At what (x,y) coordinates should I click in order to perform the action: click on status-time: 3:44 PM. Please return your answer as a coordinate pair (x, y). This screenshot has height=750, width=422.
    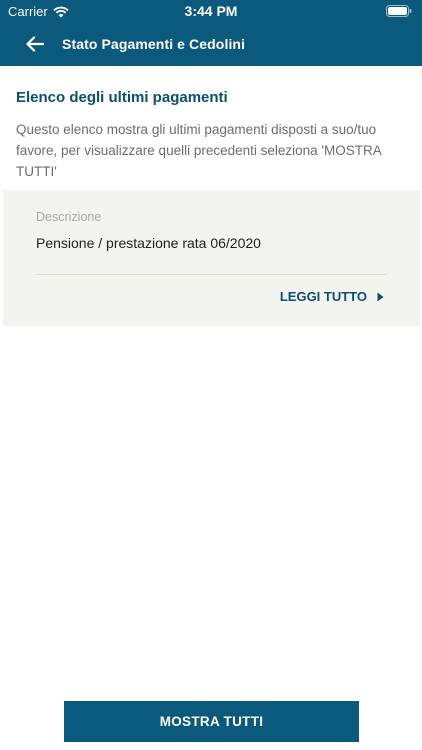
    Looking at the image, I should click on (211, 11).